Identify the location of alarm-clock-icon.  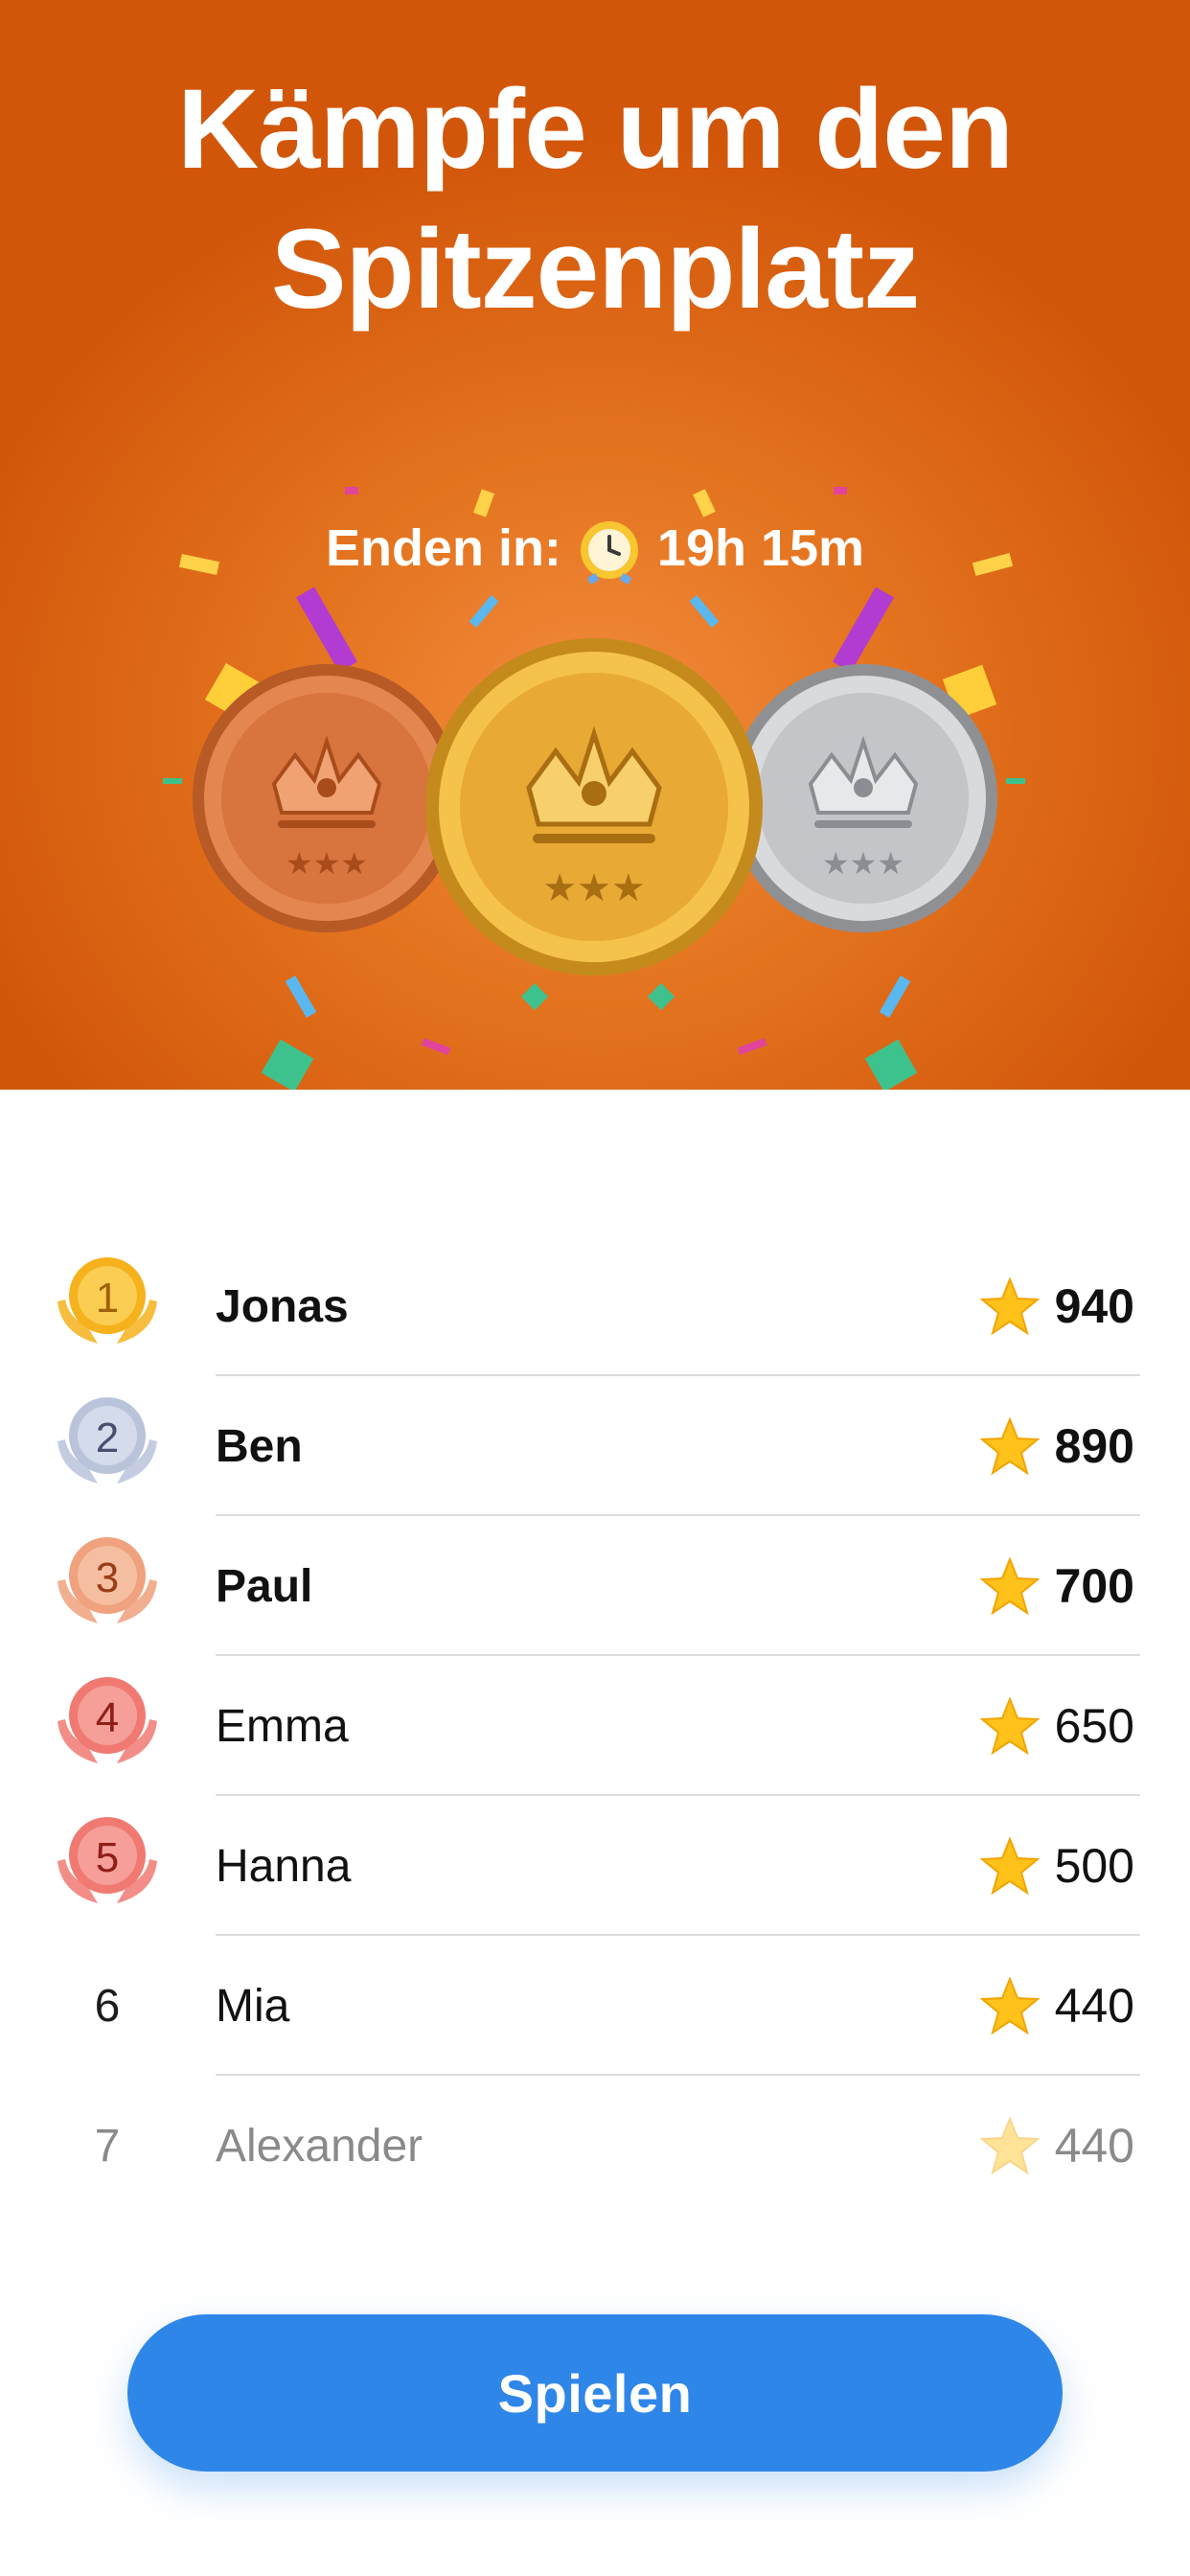
(609, 548).